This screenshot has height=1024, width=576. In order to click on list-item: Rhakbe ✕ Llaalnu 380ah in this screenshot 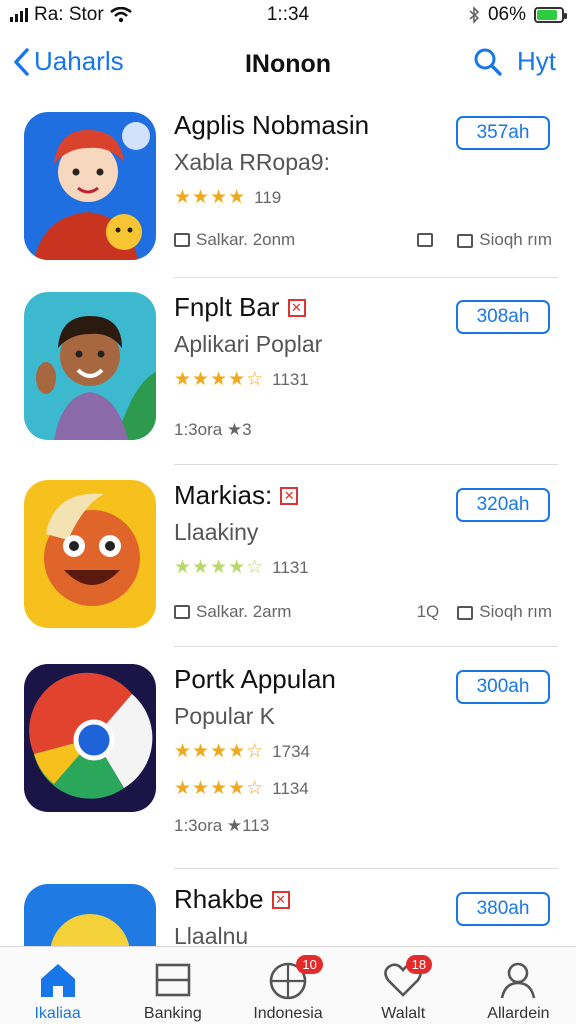, I will do `click(288, 915)`.